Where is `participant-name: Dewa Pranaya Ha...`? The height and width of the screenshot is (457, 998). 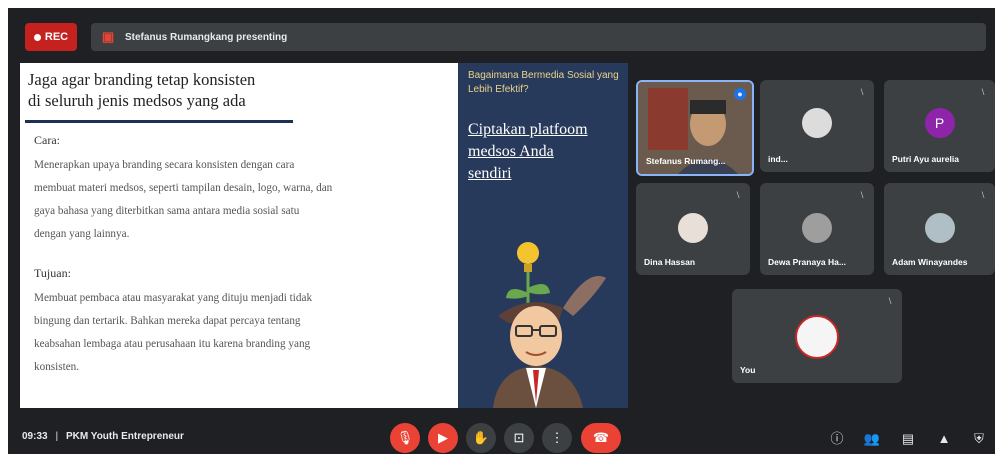 participant-name: Dewa Pranaya Ha... is located at coordinates (807, 262).